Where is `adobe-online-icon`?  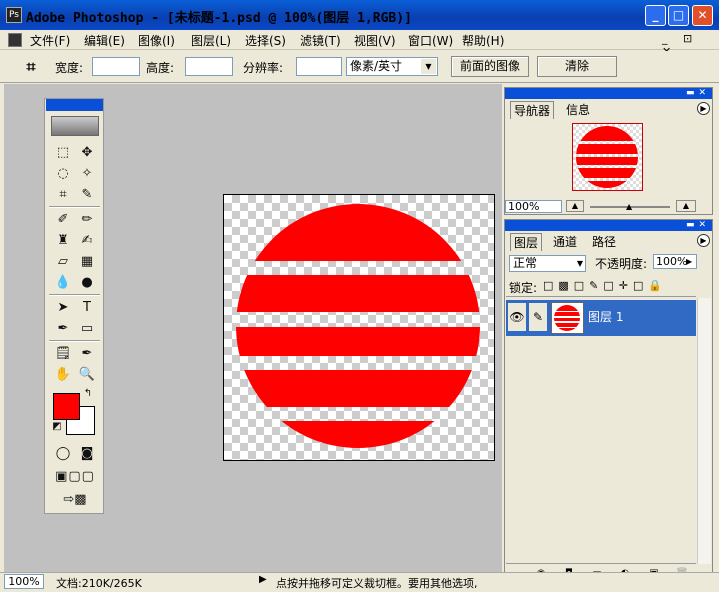
adobe-online-icon is located at coordinates (75, 126).